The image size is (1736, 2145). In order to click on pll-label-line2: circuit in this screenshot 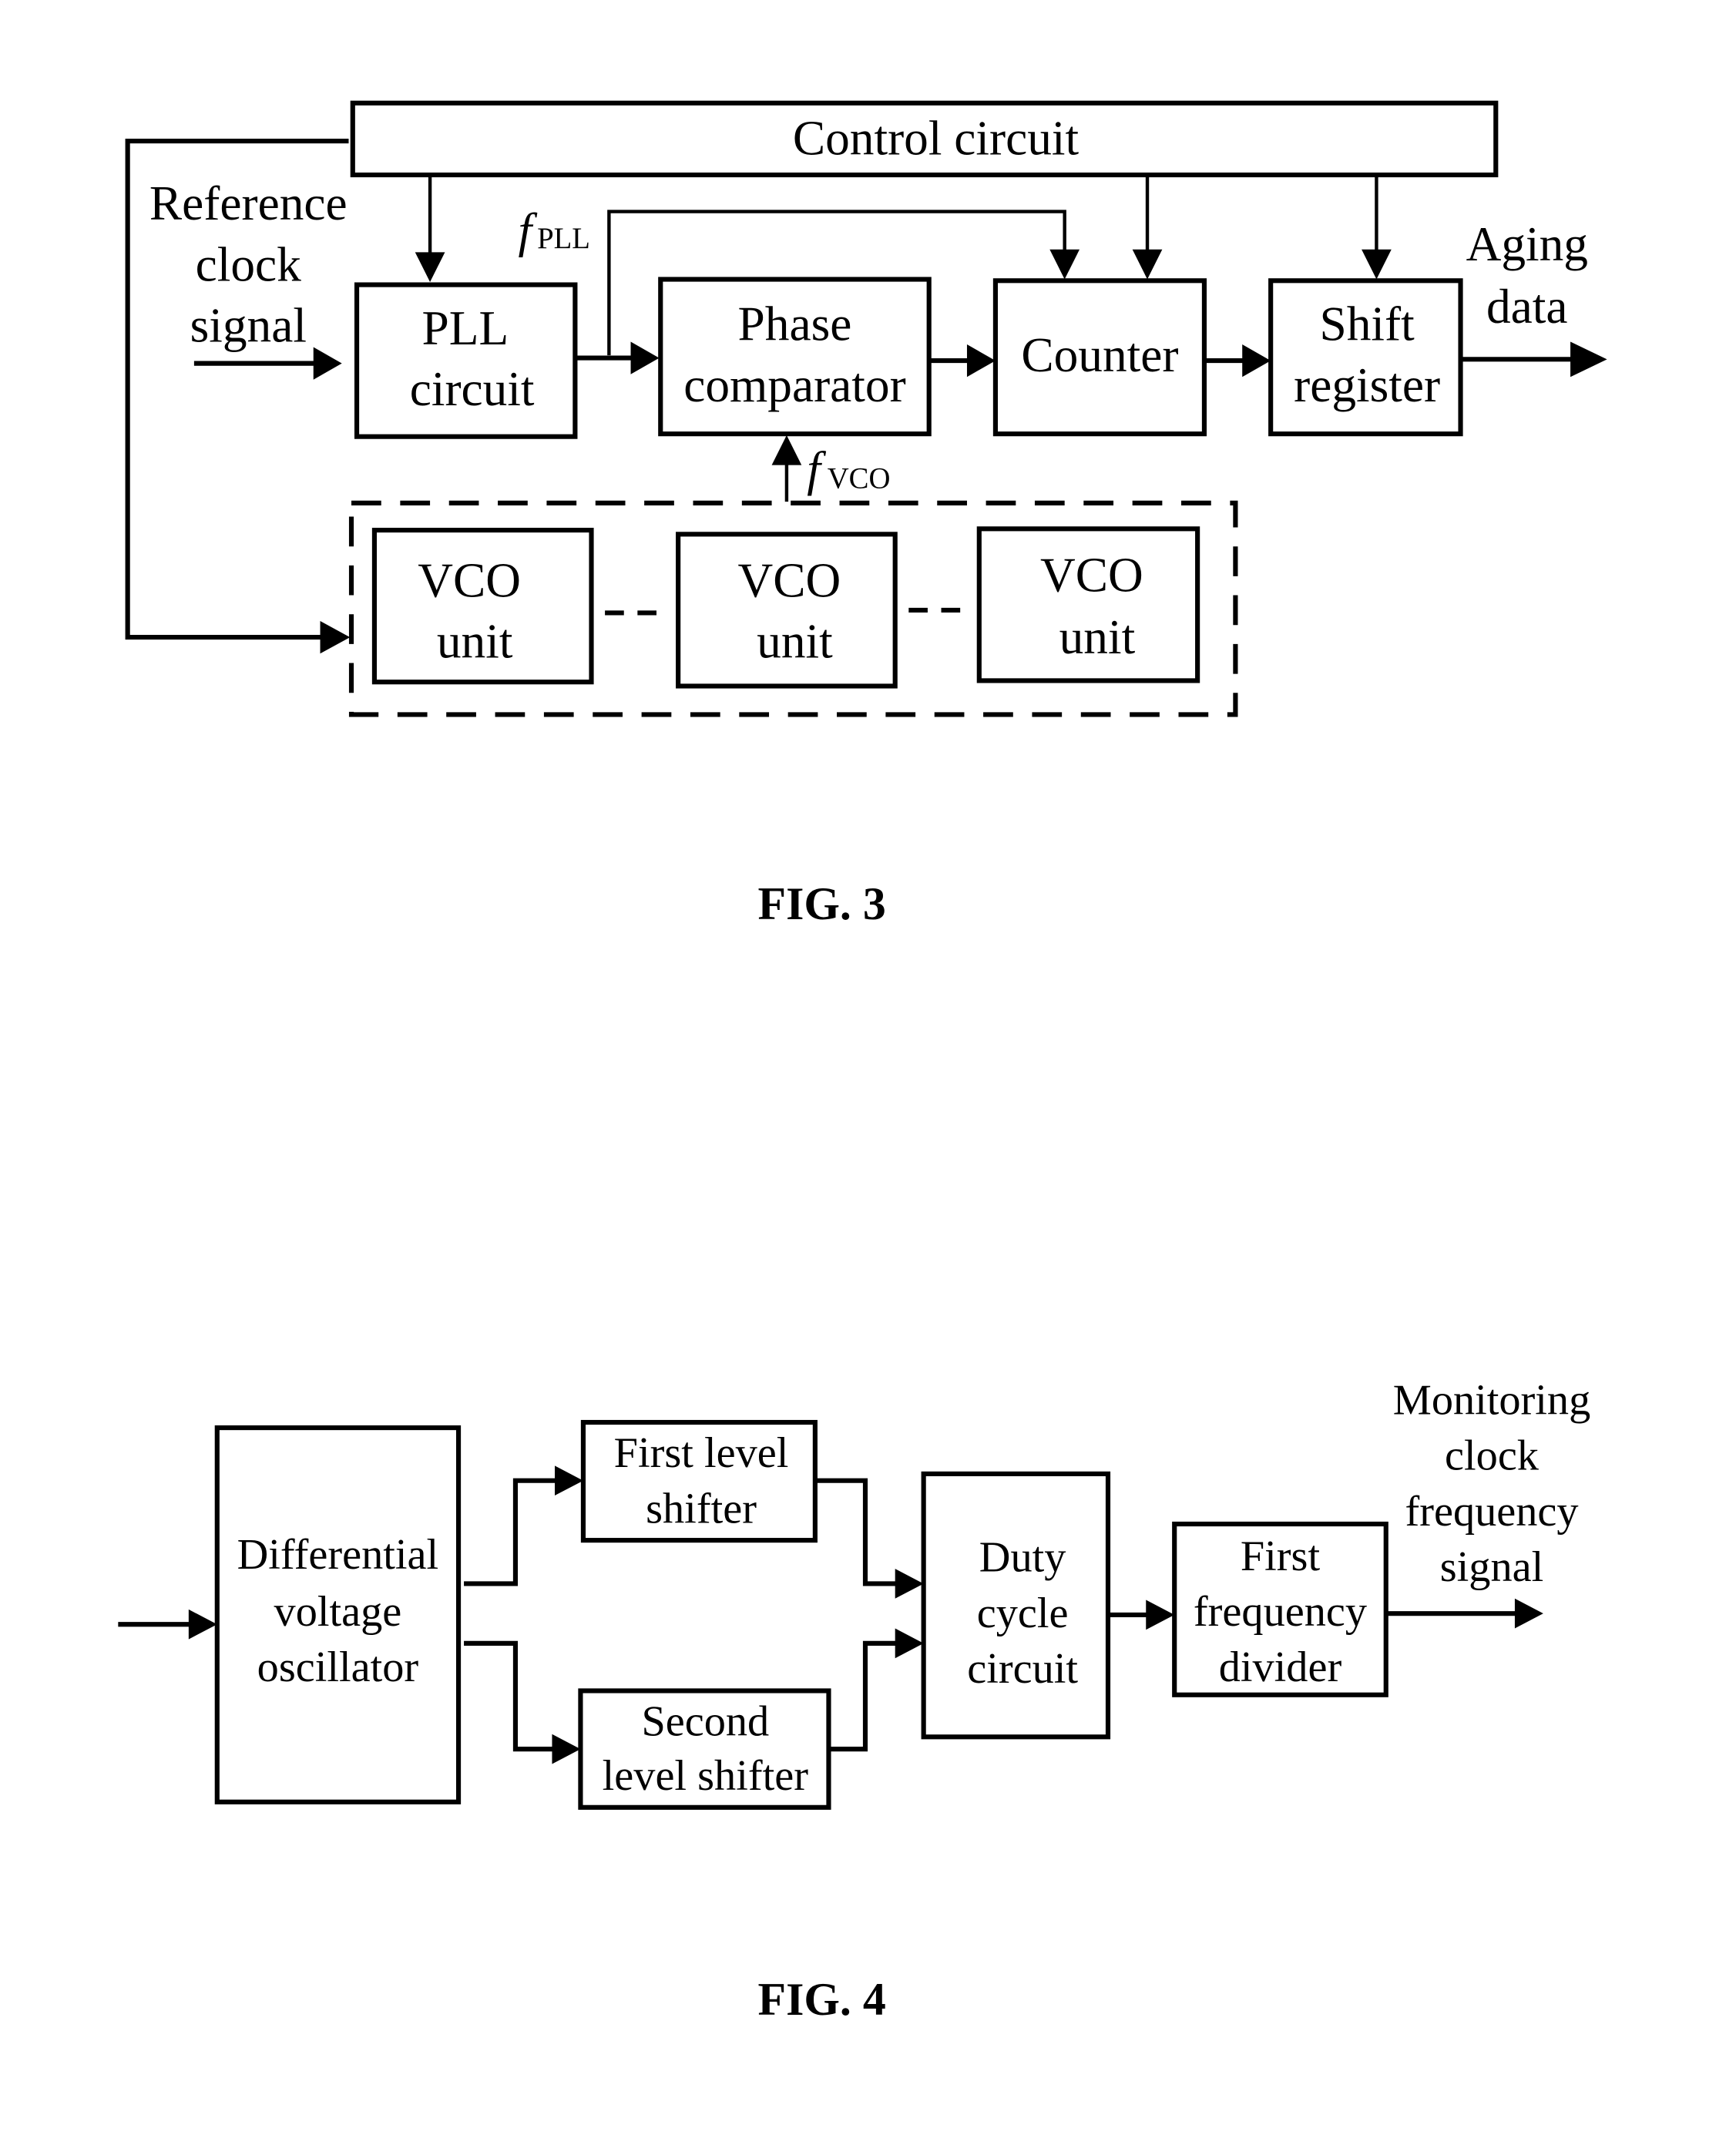, I will do `click(472, 389)`.